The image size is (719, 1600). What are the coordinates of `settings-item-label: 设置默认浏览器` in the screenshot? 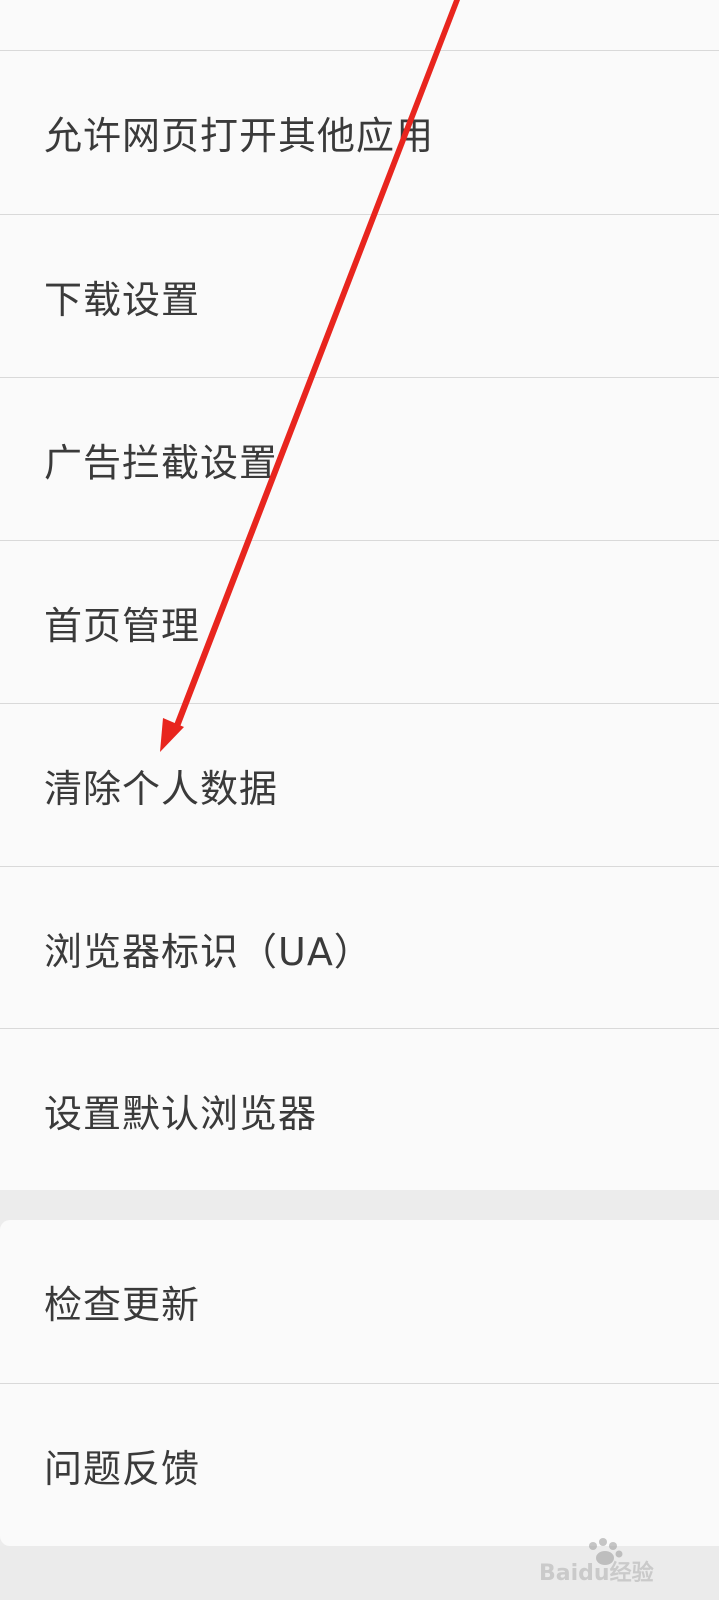 It's located at (181, 1114).